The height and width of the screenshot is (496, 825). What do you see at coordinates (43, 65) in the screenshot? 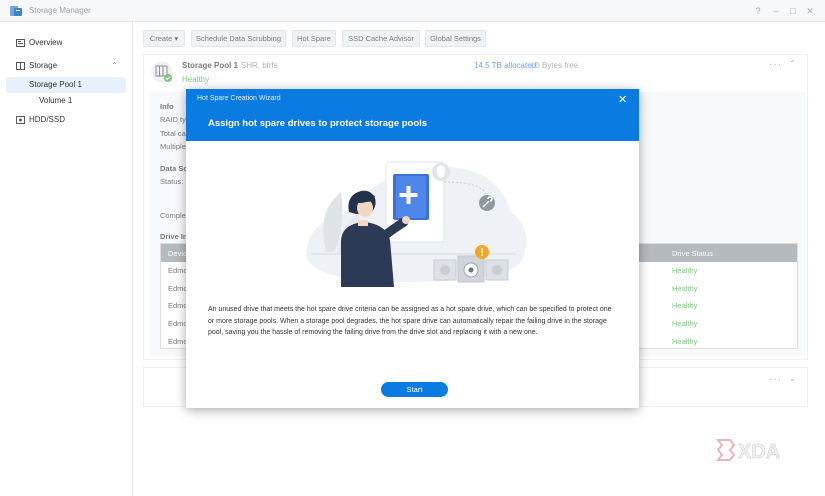
I see `sidebar-item-label: Storage` at bounding box center [43, 65].